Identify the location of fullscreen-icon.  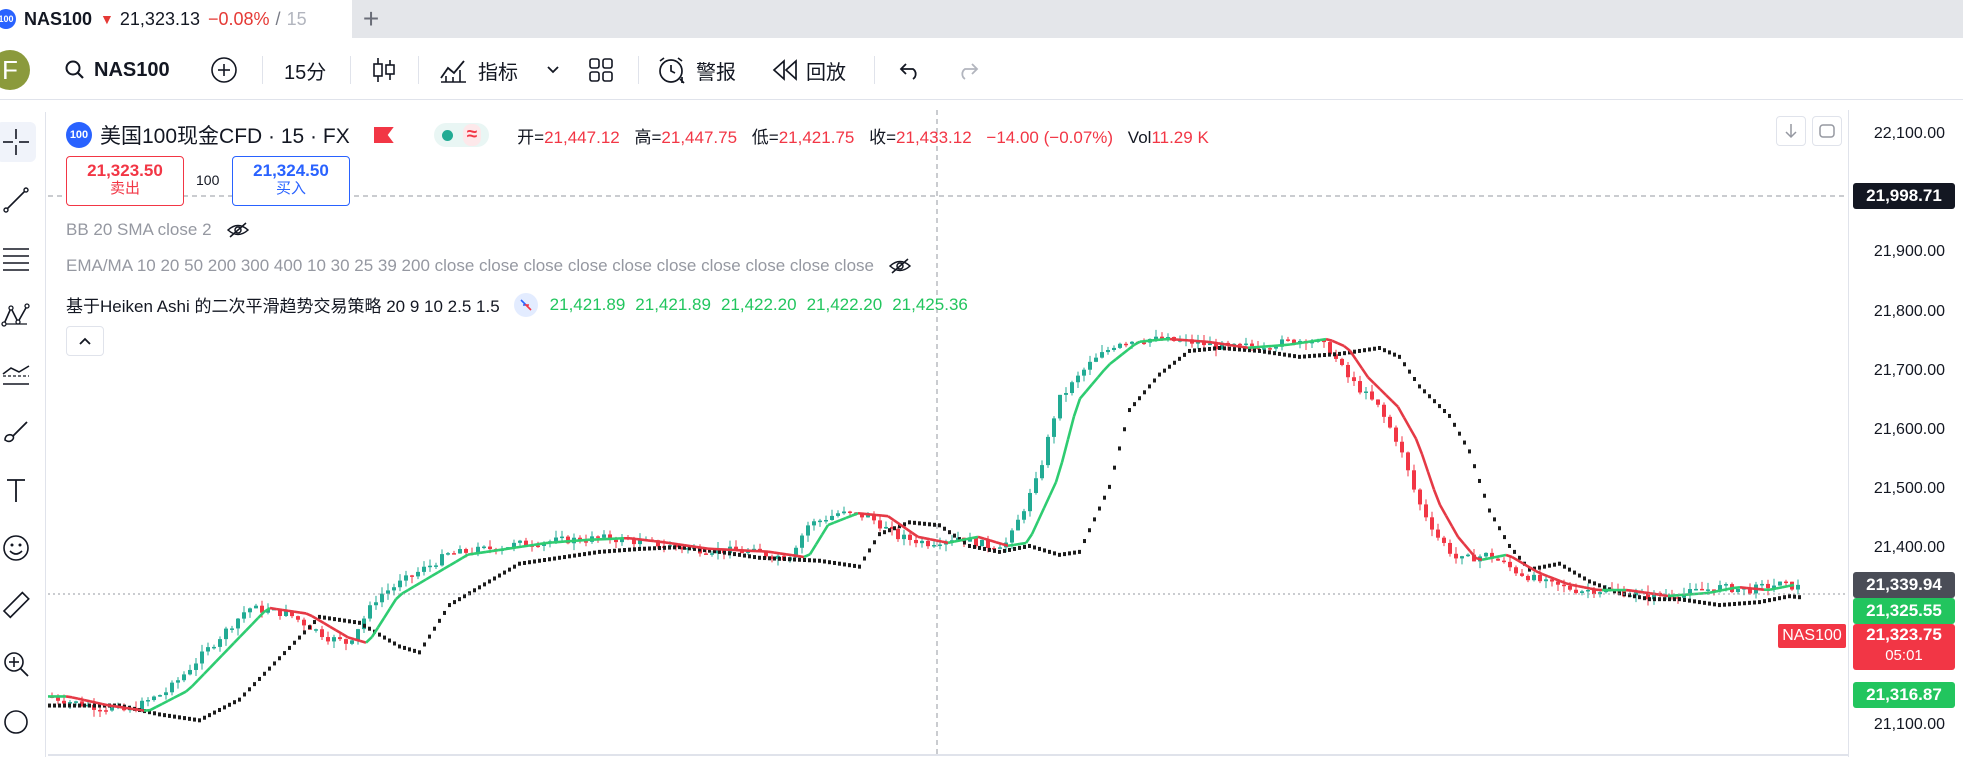
(1827, 131).